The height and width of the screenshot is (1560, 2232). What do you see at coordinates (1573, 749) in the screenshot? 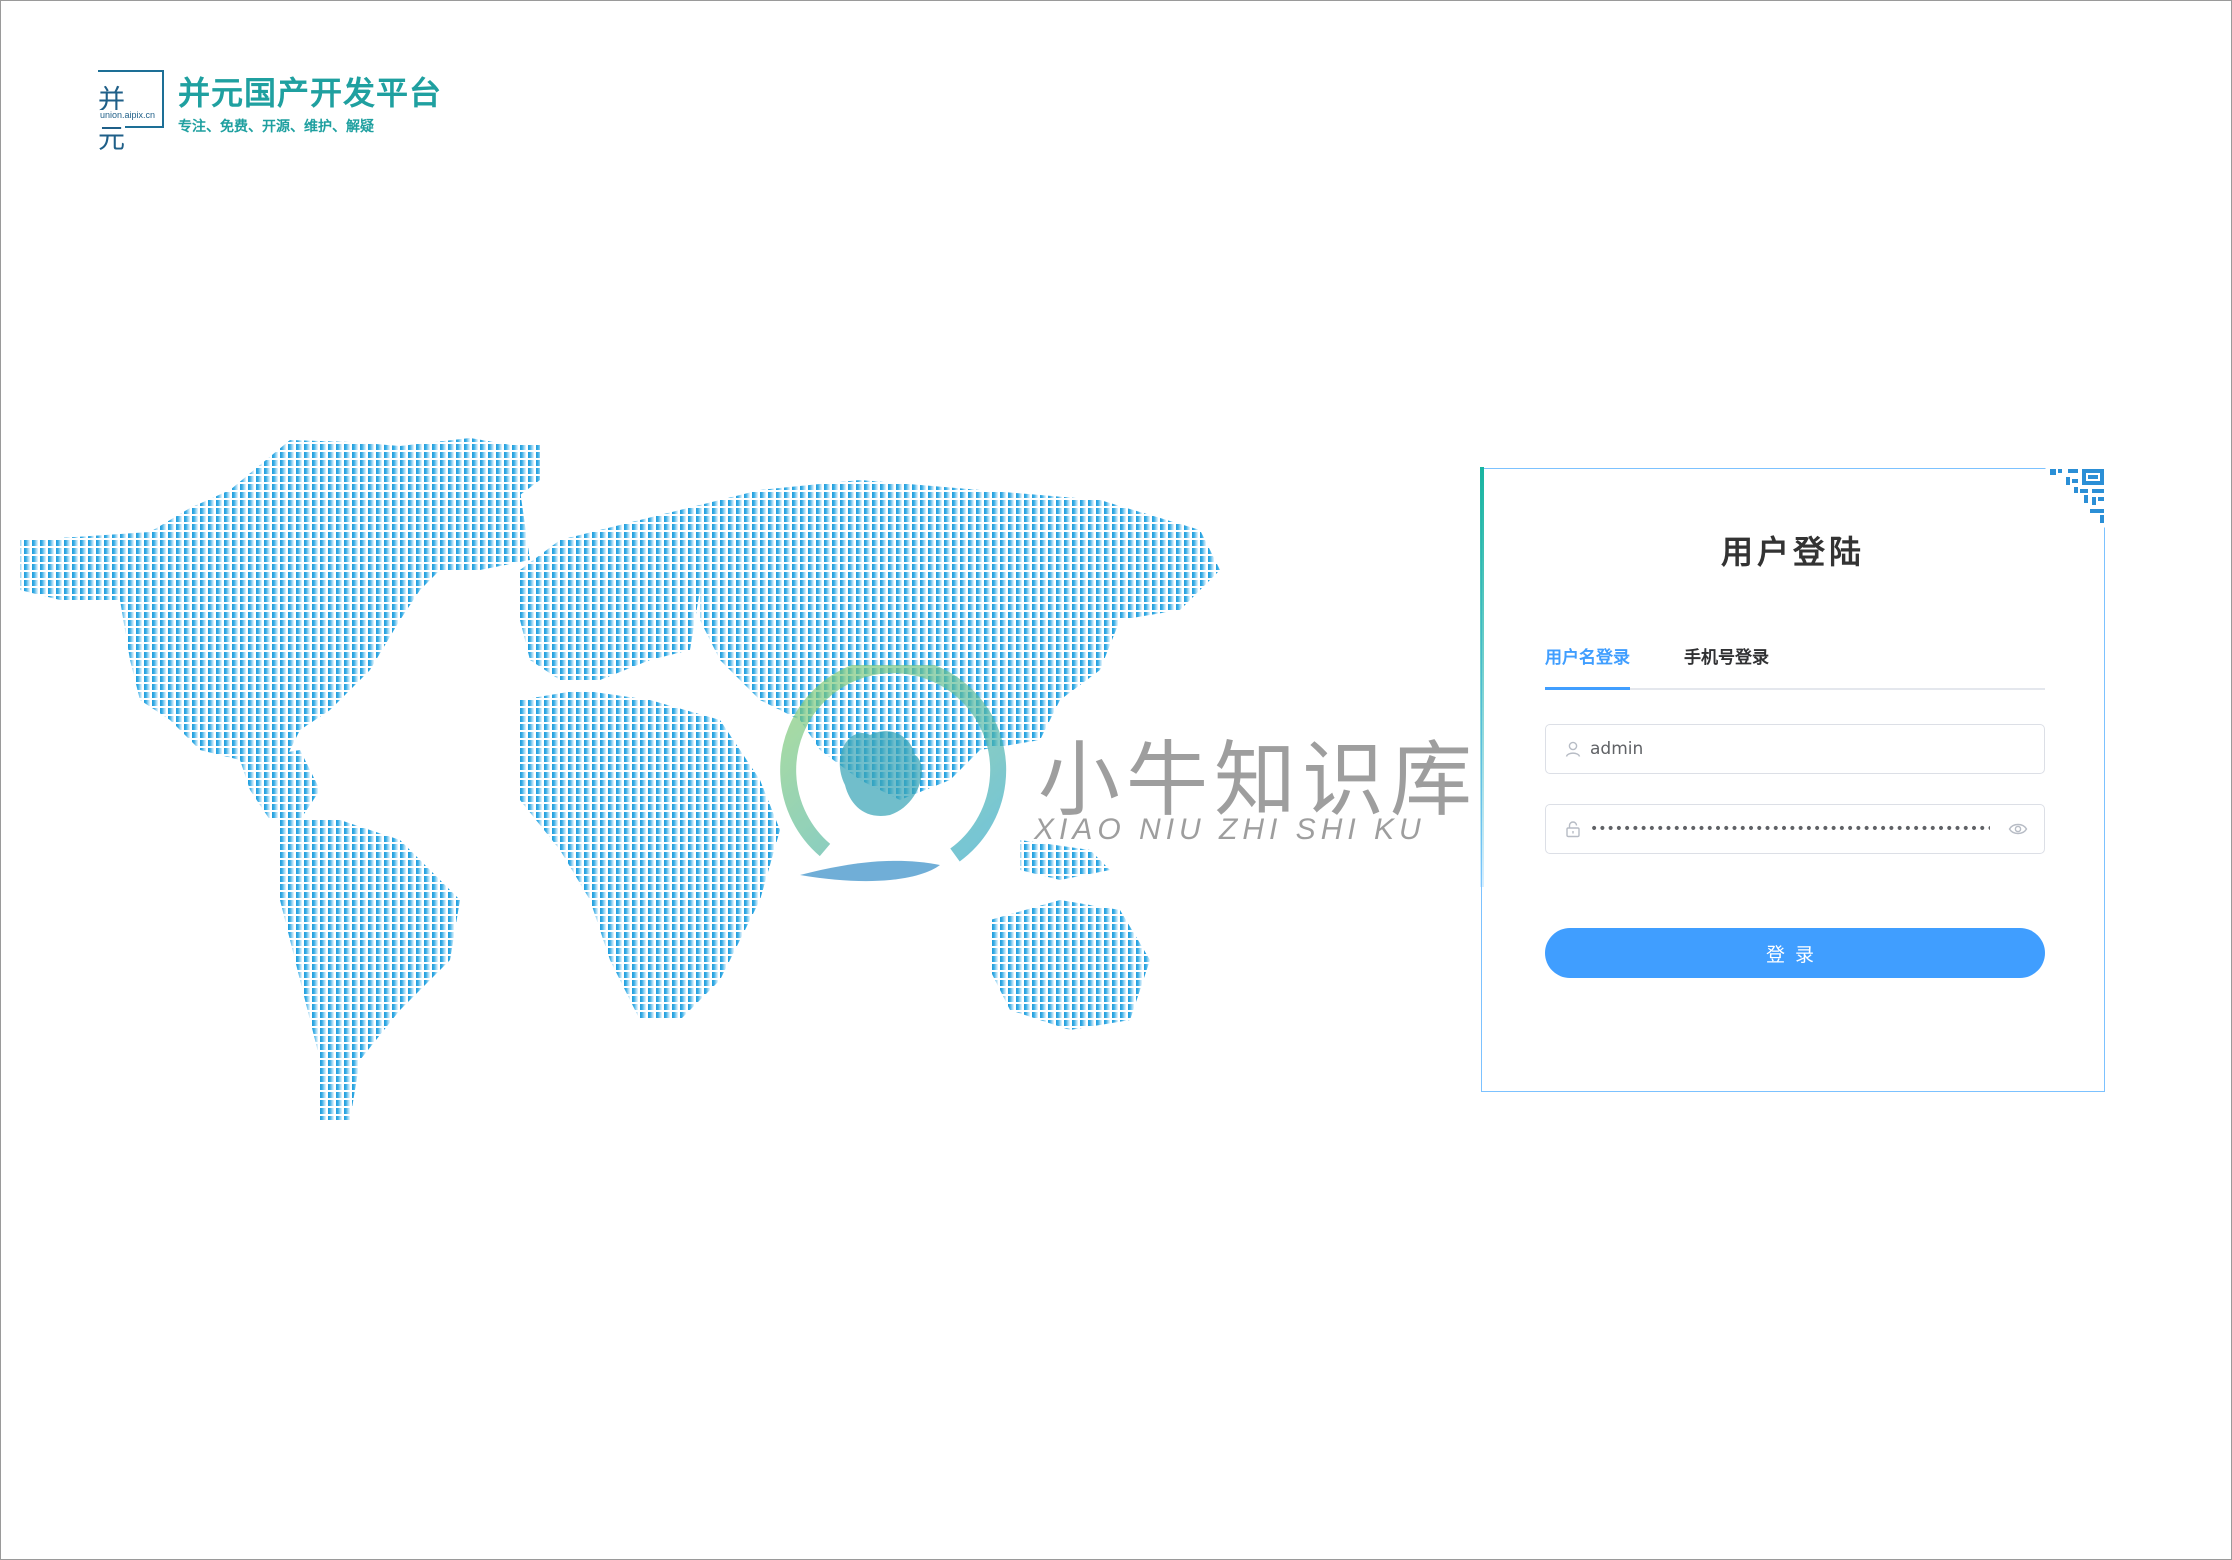
I see `user-icon` at bounding box center [1573, 749].